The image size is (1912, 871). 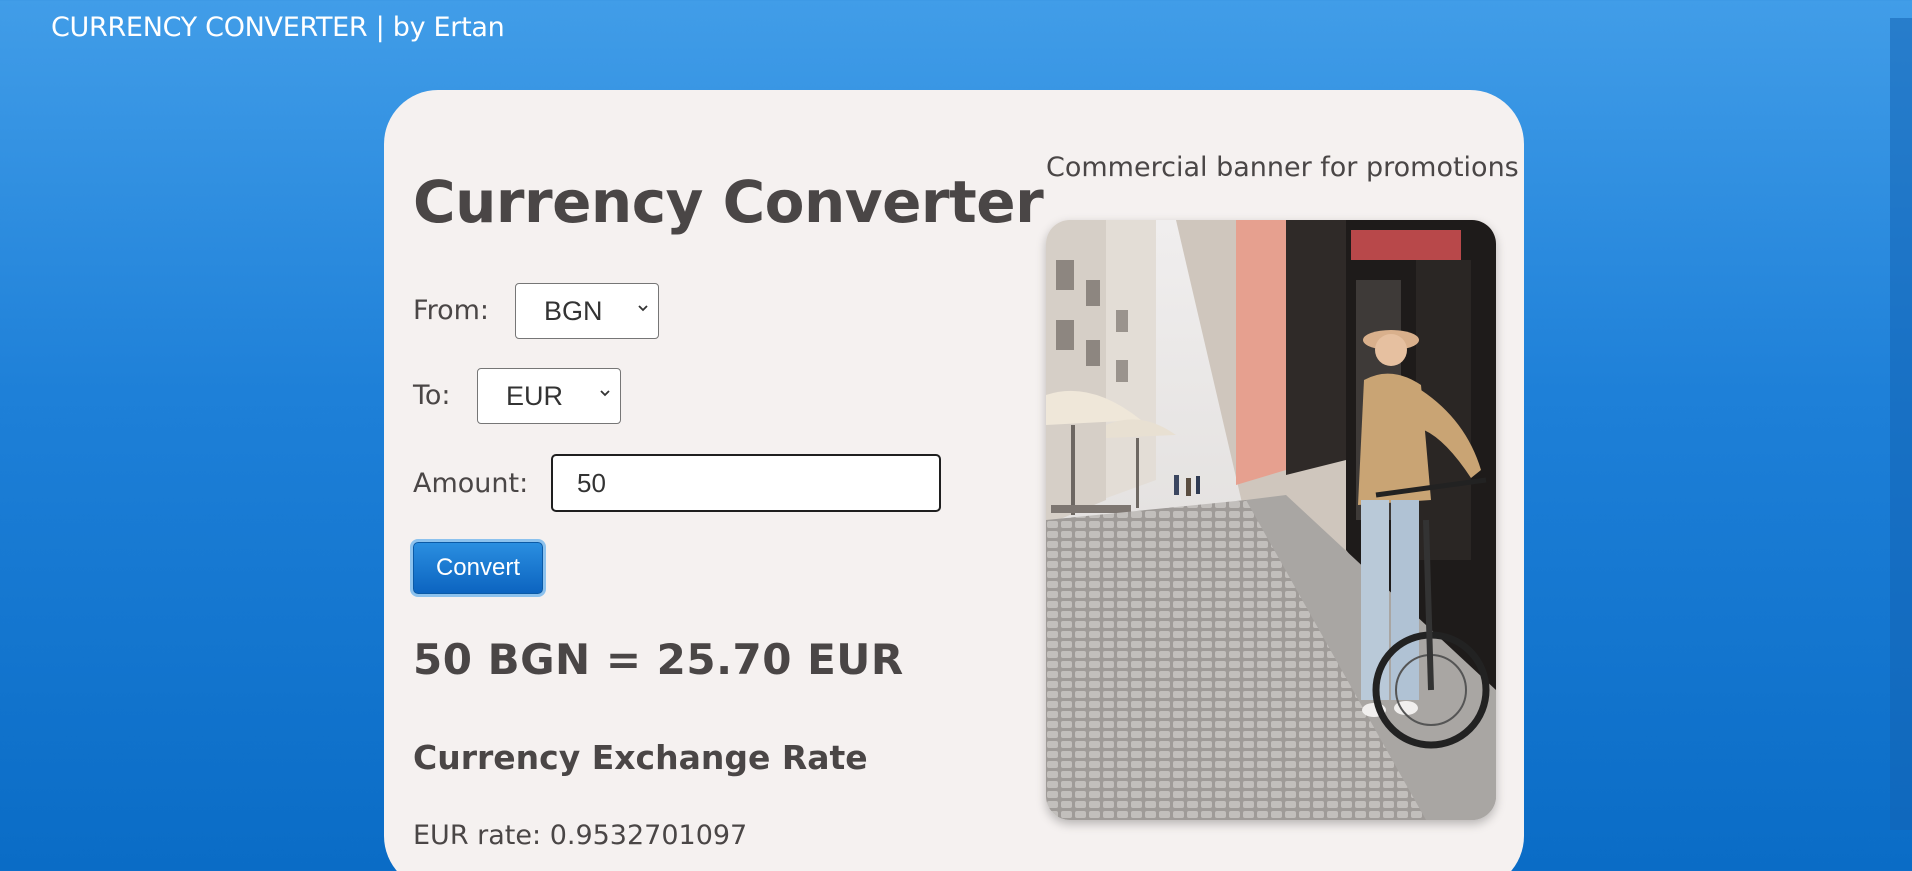 I want to click on banner-caption: Commercial banner for promotions, so click(x=1282, y=167).